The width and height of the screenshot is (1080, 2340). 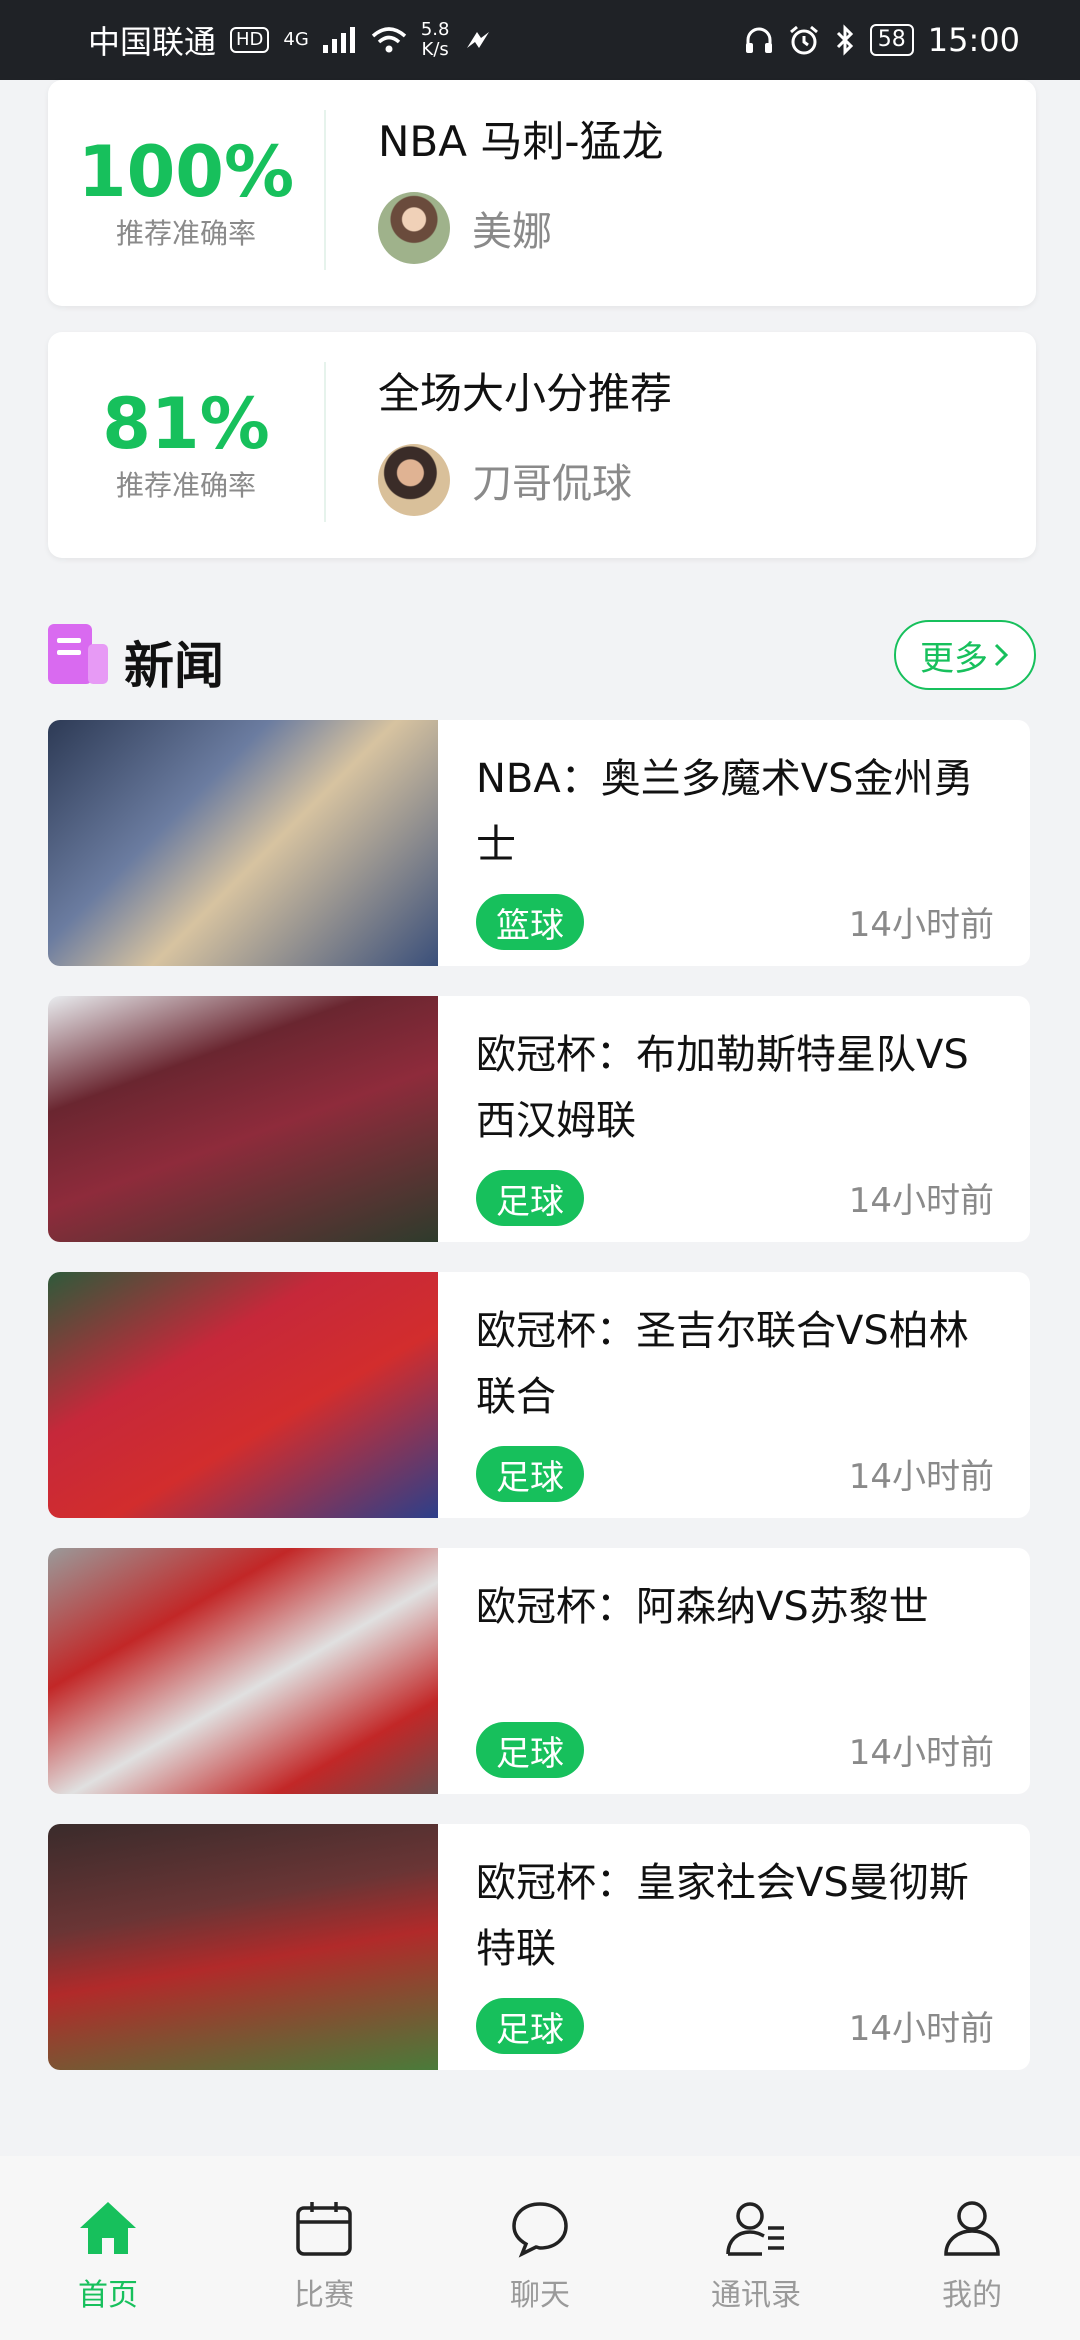 I want to click on news-item: NBA：奥兰多魔术VS金州勇士 篮球 14小时前, so click(x=539, y=843).